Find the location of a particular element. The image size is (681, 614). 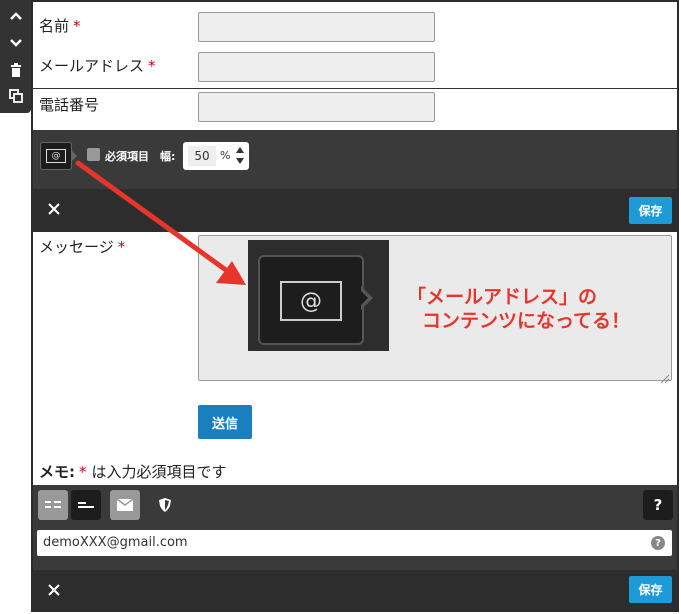

name-input is located at coordinates (316, 27).